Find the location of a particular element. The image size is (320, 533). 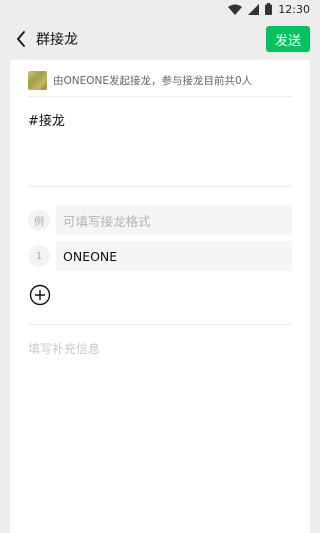

extra-info-input: 填写补充信息 is located at coordinates (64, 348).